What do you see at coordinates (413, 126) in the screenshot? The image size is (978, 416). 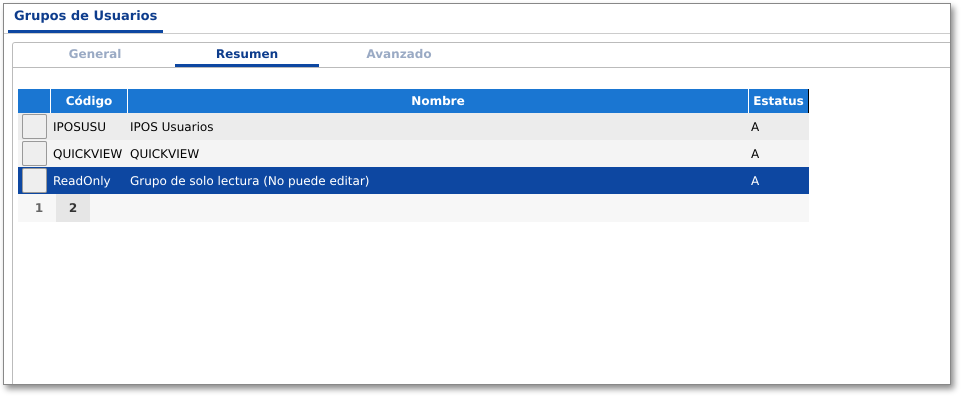 I see `table-row: IPOSUSU IPOS Usuarios A` at bounding box center [413, 126].